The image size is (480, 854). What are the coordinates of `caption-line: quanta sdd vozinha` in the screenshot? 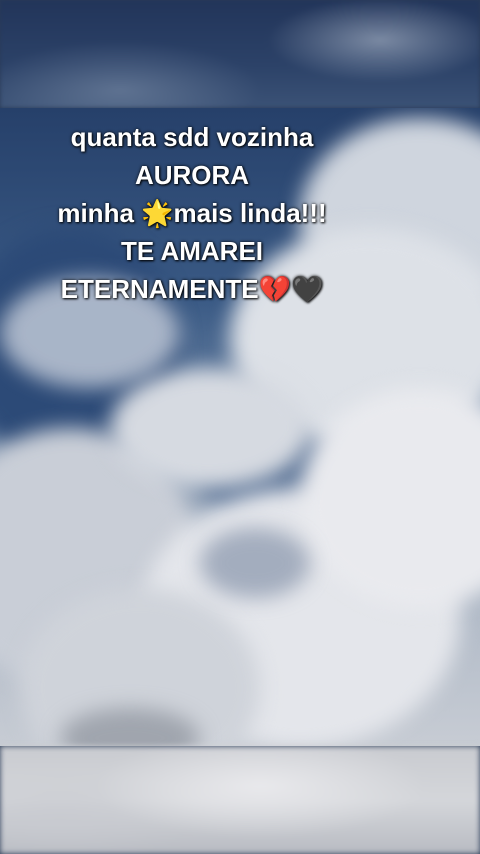 It's located at (192, 137).